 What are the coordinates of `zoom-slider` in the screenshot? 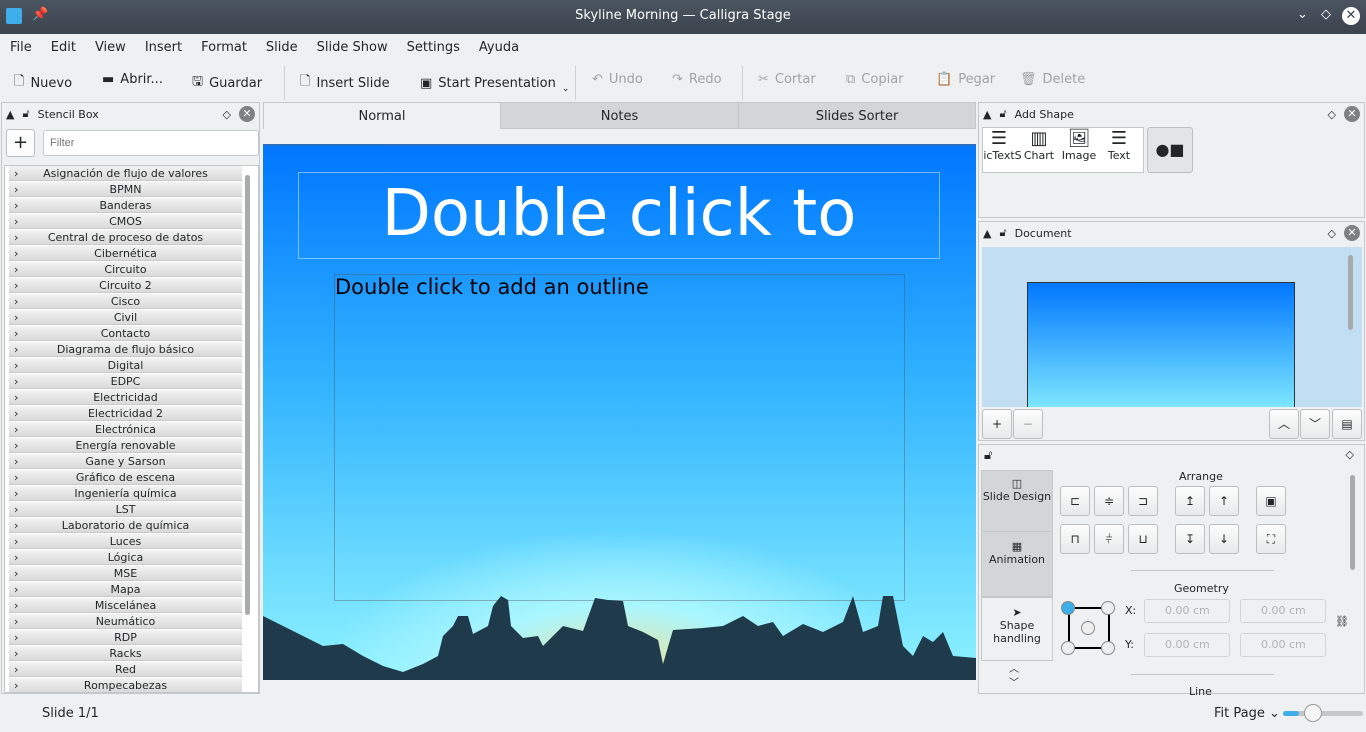 It's located at (1323, 713).